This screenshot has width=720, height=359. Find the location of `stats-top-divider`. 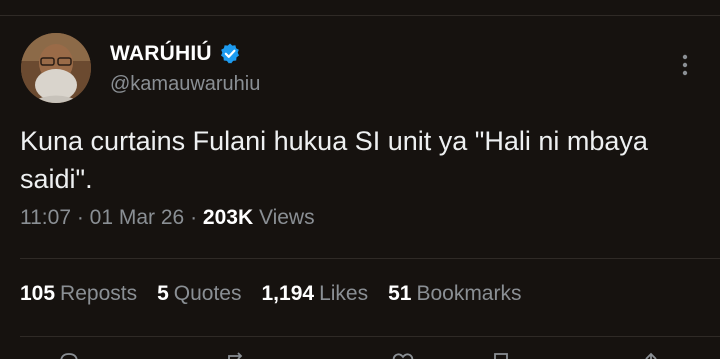

stats-top-divider is located at coordinates (370, 258).